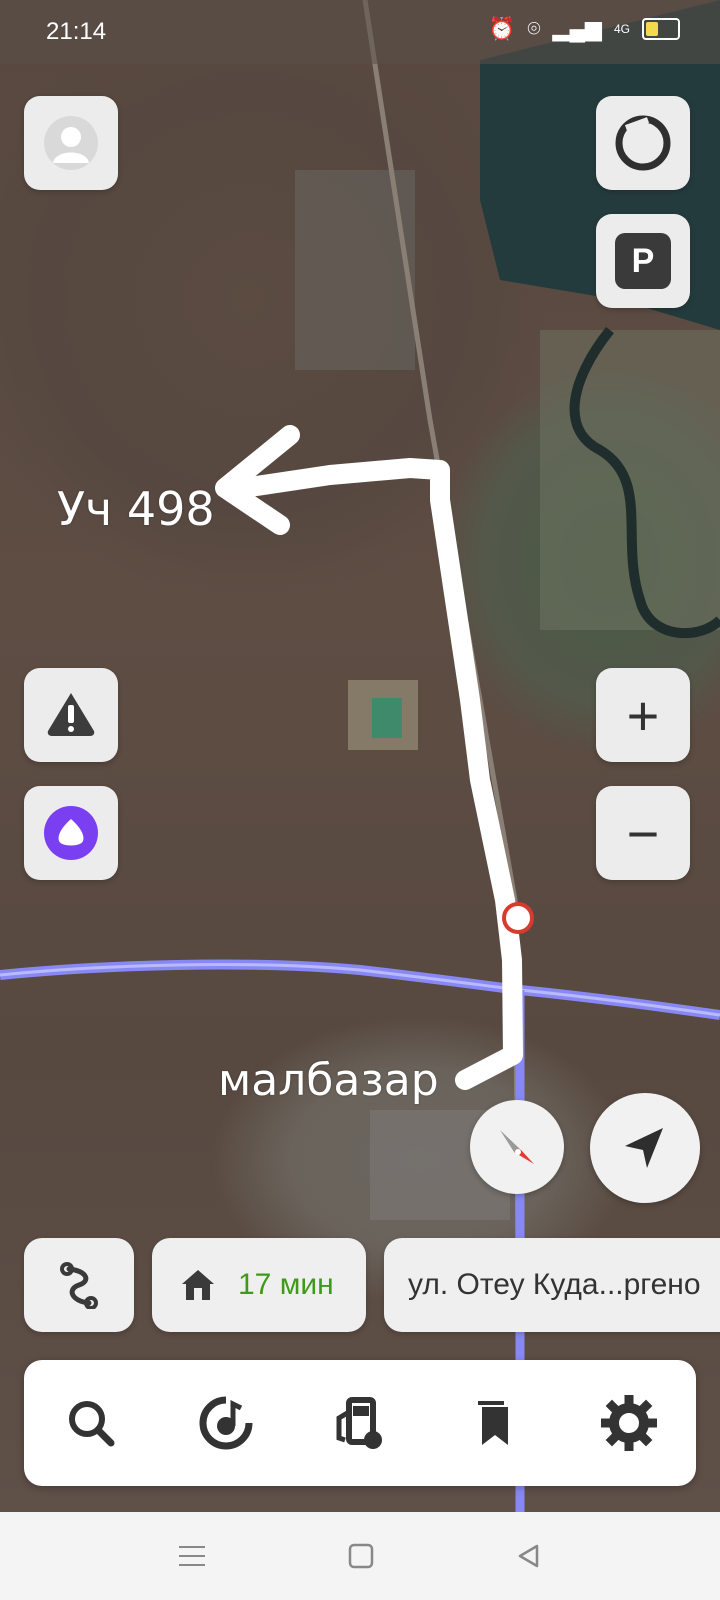 This screenshot has width=720, height=1600. What do you see at coordinates (501, 28) in the screenshot?
I see `alarm-icon: ⏰` at bounding box center [501, 28].